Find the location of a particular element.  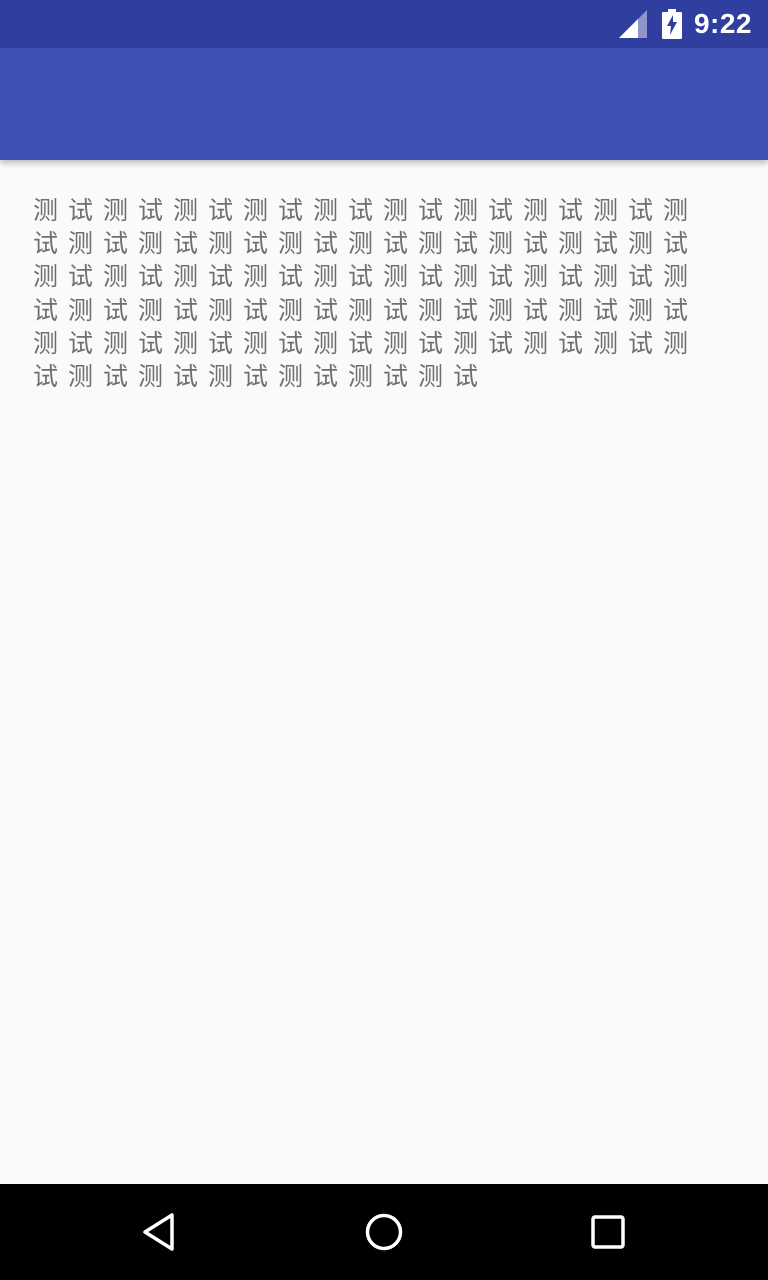

home-icon is located at coordinates (384, 1232).